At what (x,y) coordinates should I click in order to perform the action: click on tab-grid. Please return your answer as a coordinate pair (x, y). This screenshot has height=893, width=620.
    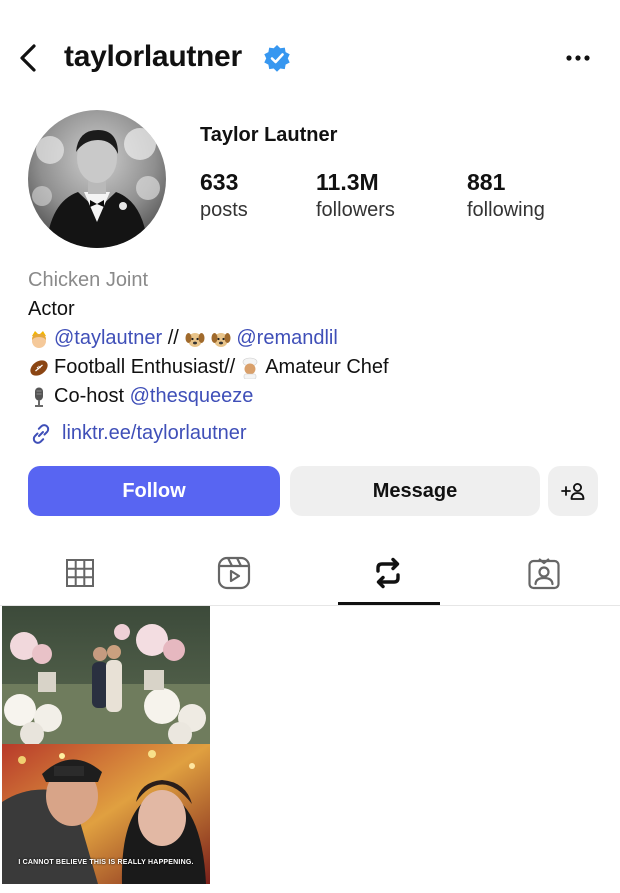
    Looking at the image, I should click on (80, 573).